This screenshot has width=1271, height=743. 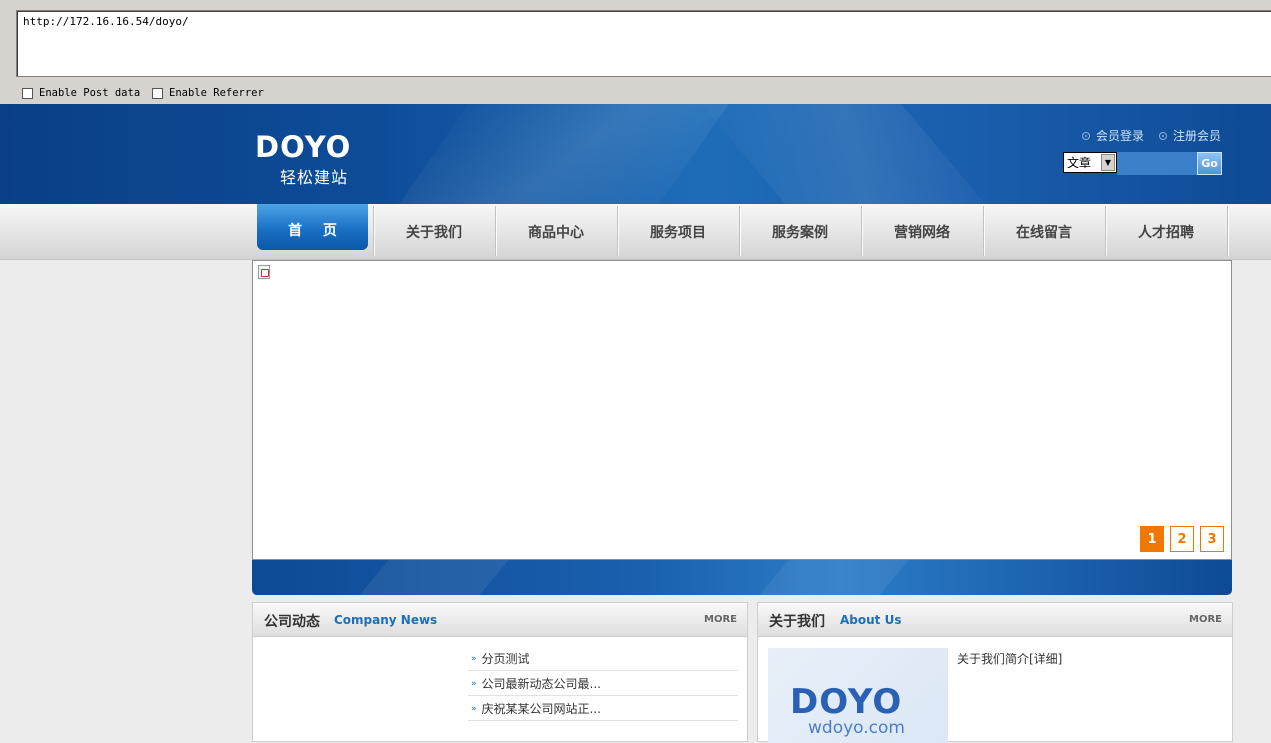 I want to click on site-logo: DOYO, so click(x=303, y=147).